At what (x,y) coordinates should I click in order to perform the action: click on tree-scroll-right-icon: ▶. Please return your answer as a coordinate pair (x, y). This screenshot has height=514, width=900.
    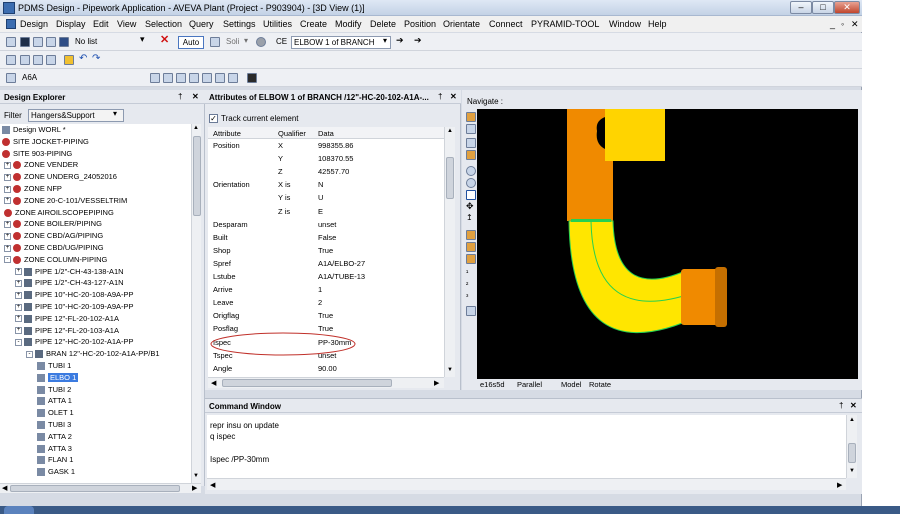
    Looking at the image, I should click on (194, 488).